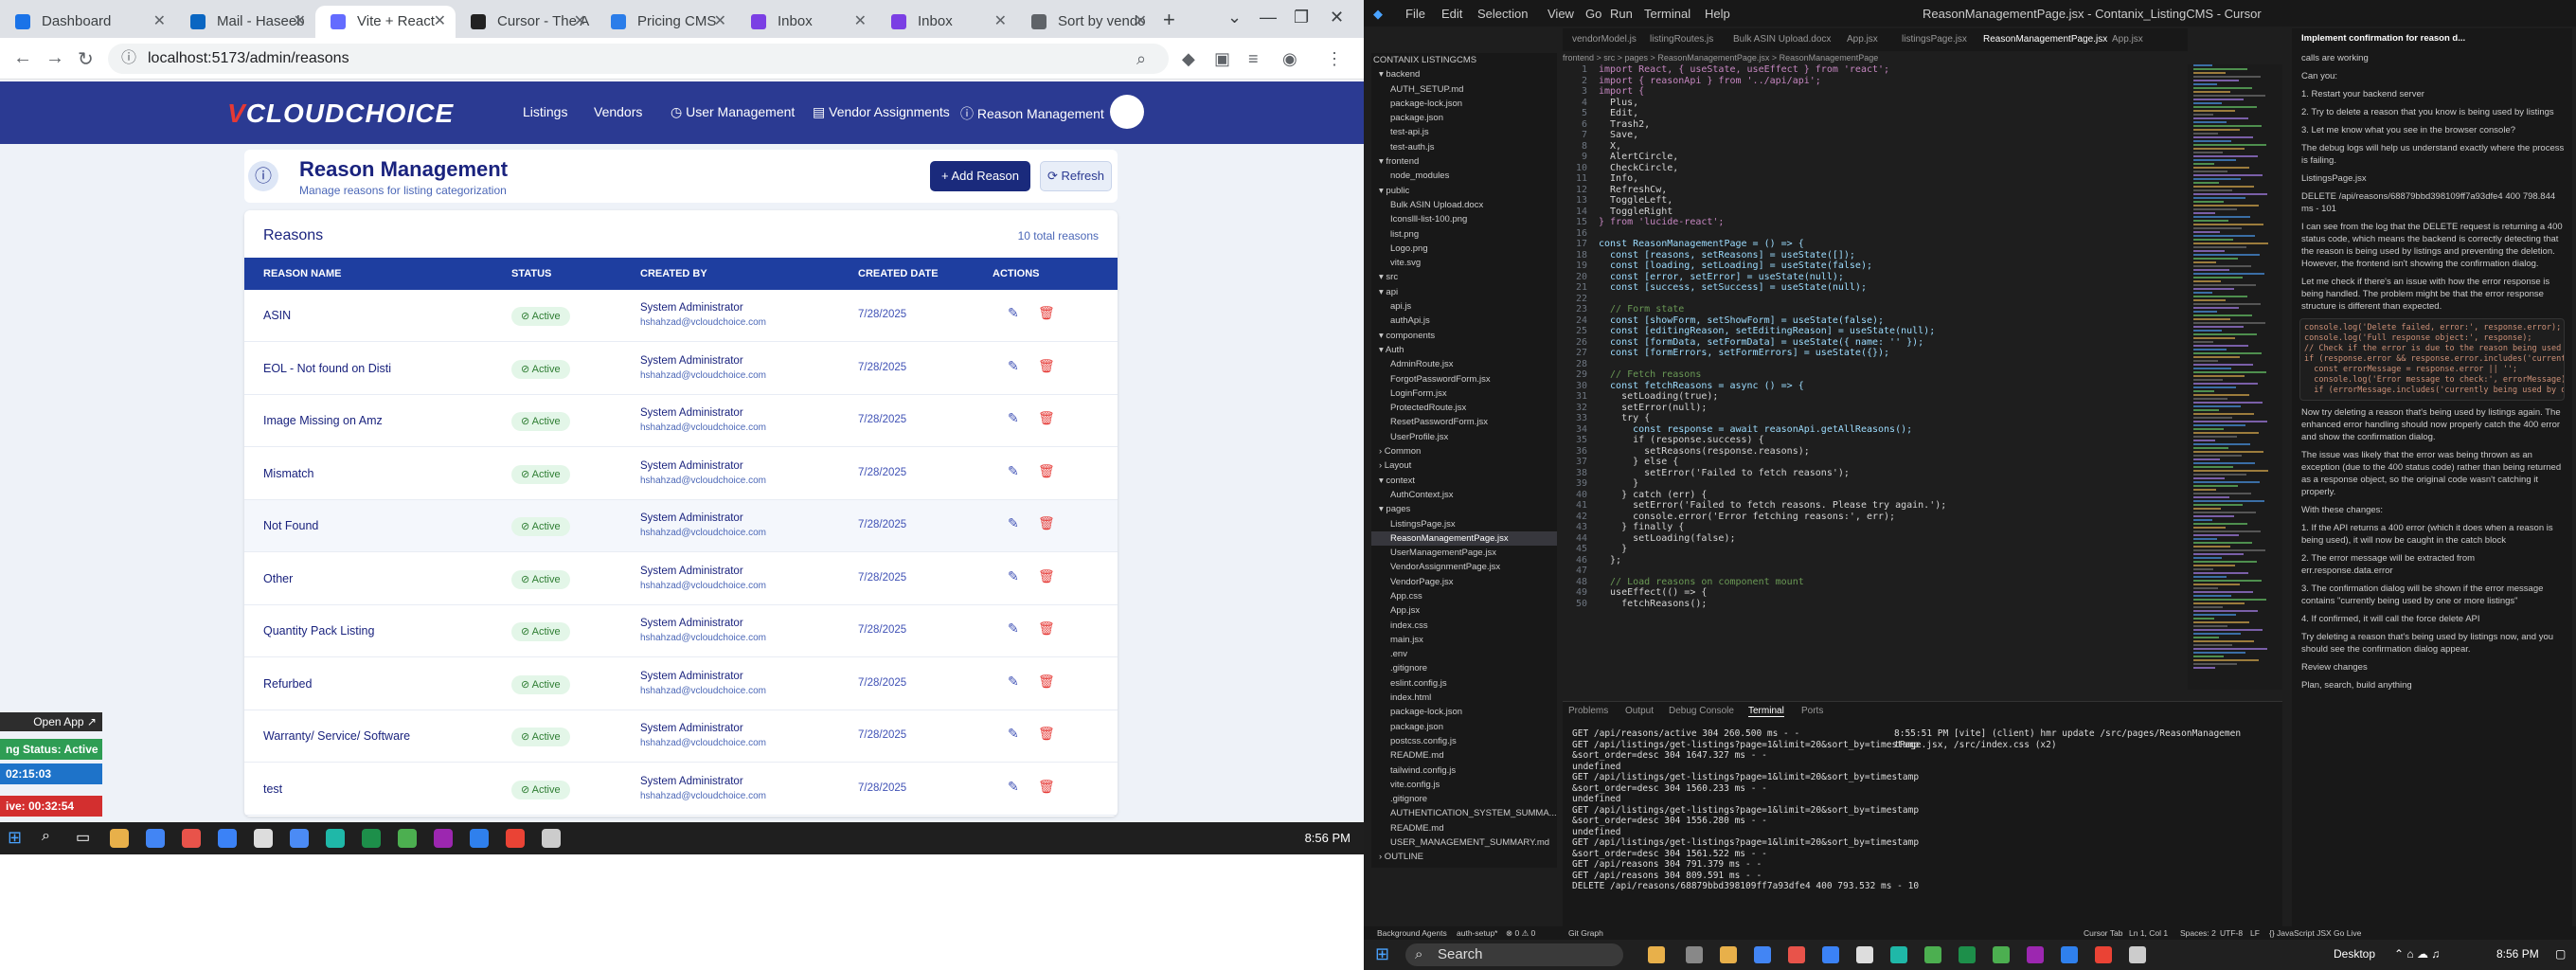  What do you see at coordinates (1268, 17) in the screenshot?
I see `minimize-button: —` at bounding box center [1268, 17].